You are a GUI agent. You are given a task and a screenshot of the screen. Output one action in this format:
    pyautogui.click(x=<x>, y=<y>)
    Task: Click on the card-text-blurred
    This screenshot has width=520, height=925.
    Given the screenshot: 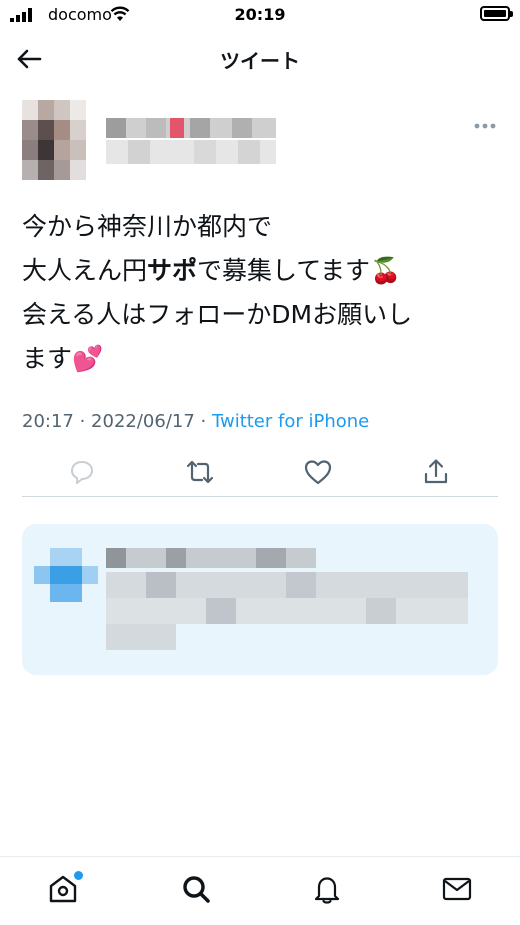 What is the action you would take?
    pyautogui.click(x=287, y=611)
    